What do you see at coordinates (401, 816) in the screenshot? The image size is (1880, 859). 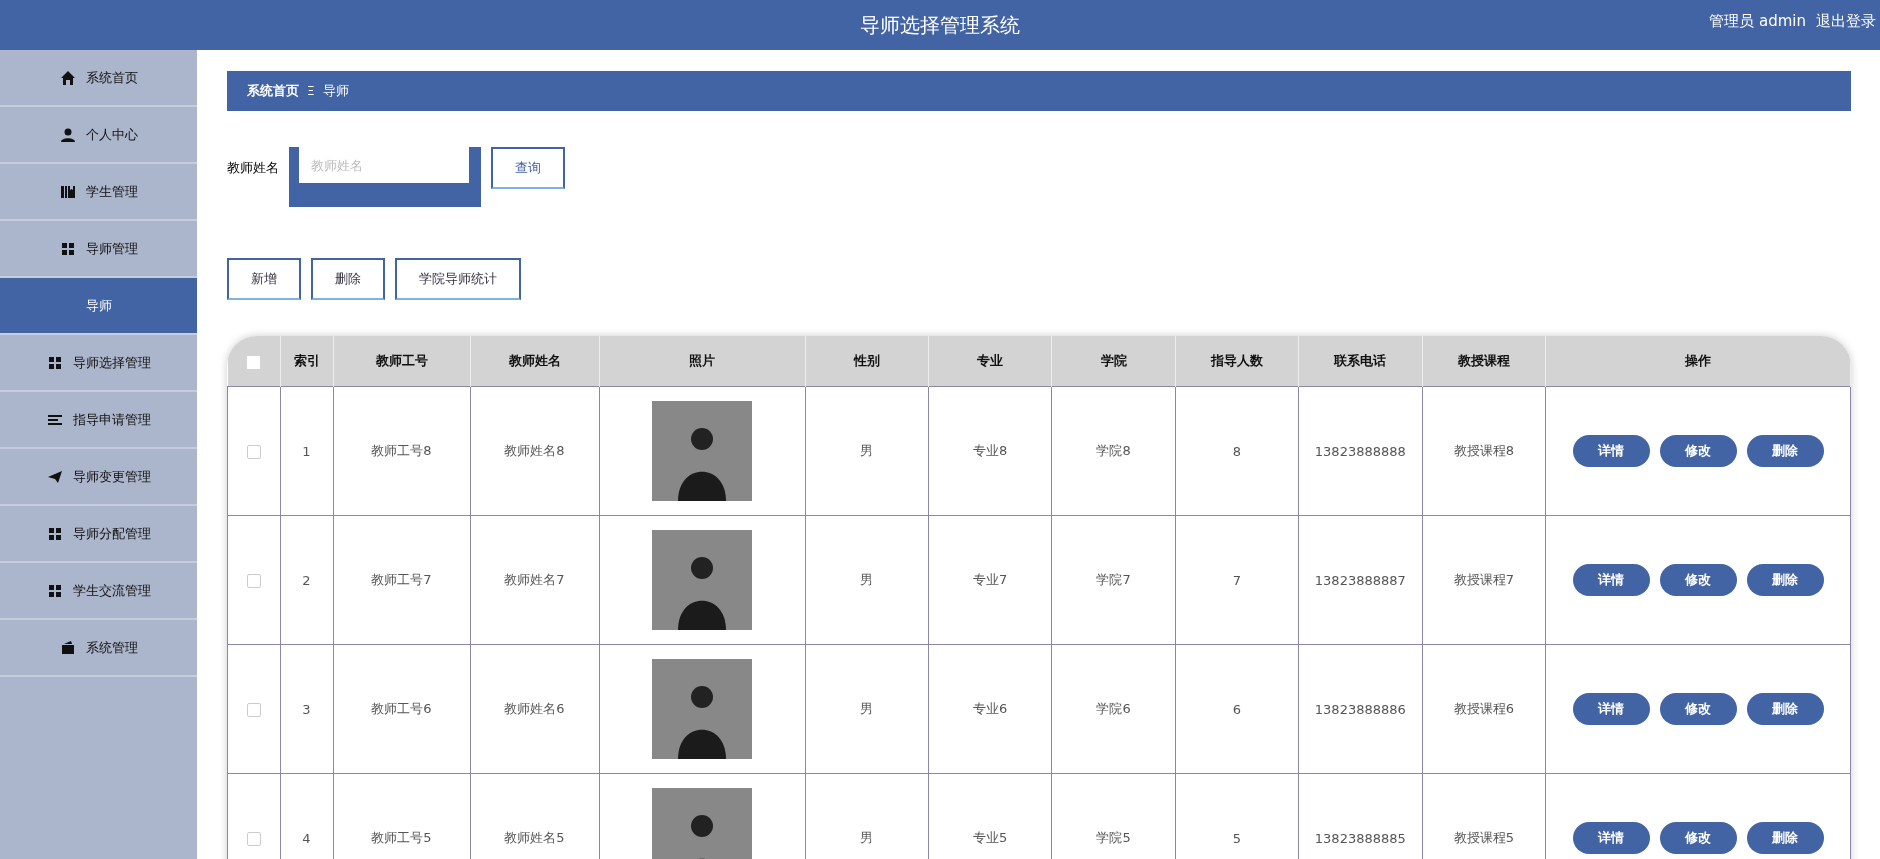 I see `table-cell: 教师工号5` at bounding box center [401, 816].